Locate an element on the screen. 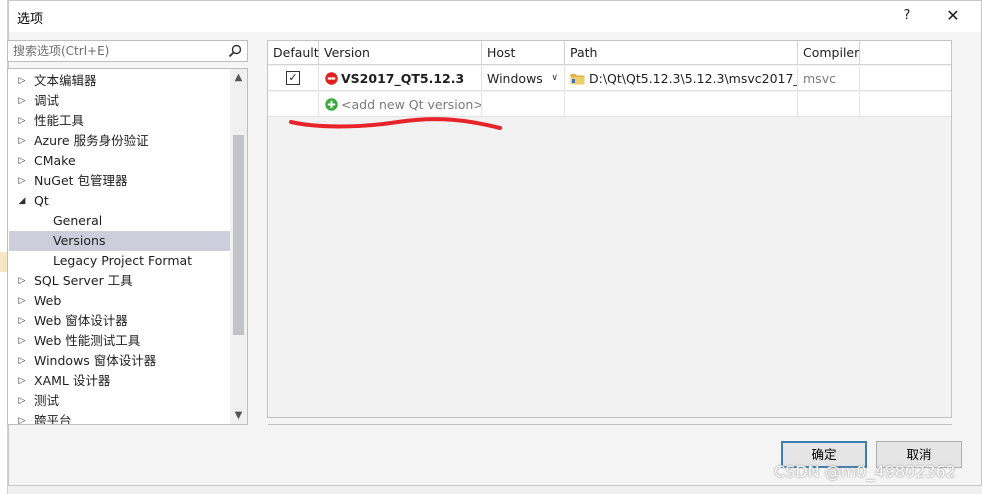 The width and height of the screenshot is (982, 494). path-cell is located at coordinates (681, 104).